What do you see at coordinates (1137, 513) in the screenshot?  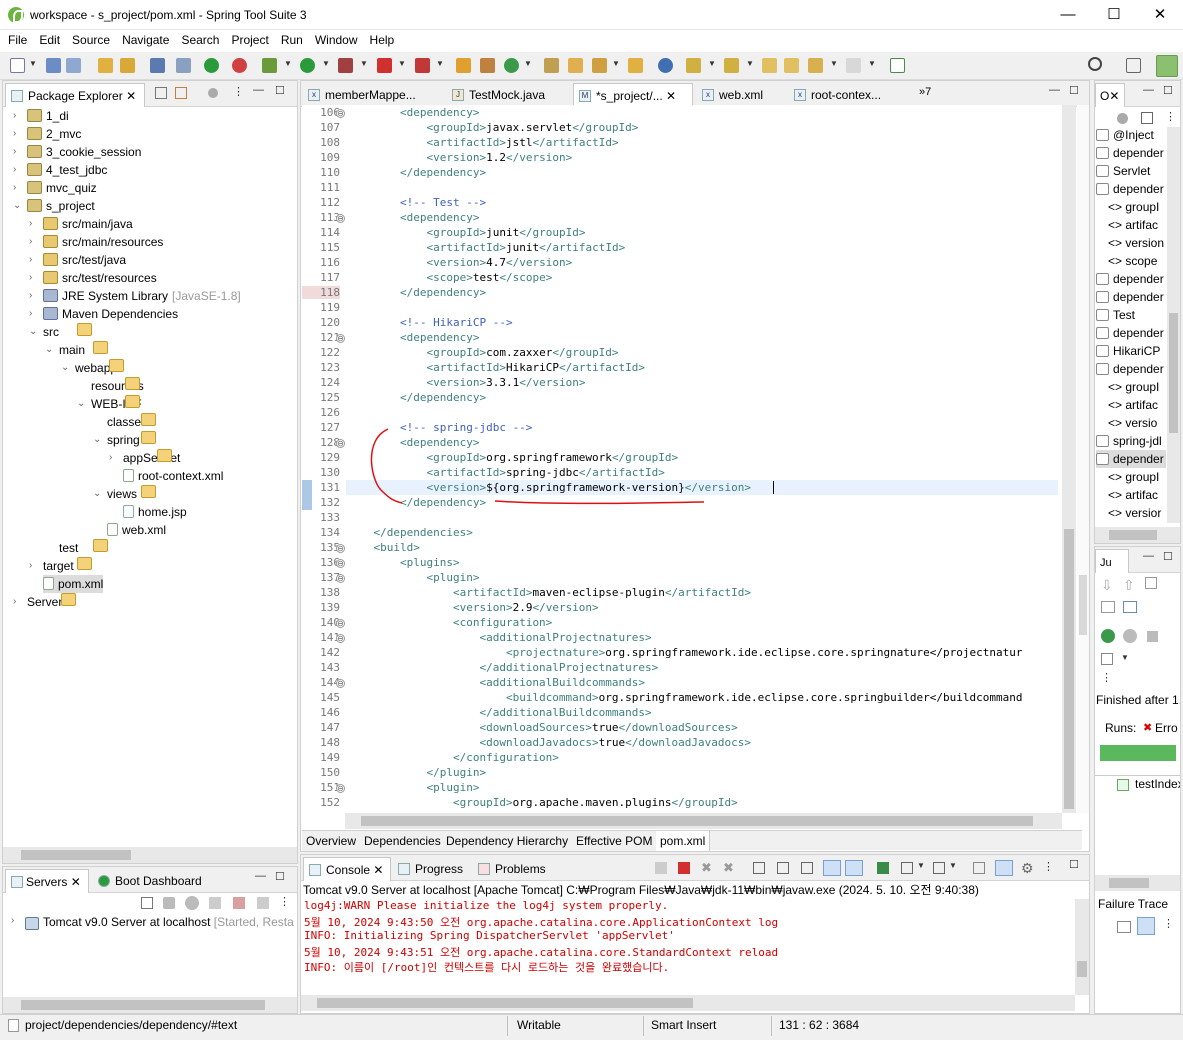 I see `outline-item: <> versior` at bounding box center [1137, 513].